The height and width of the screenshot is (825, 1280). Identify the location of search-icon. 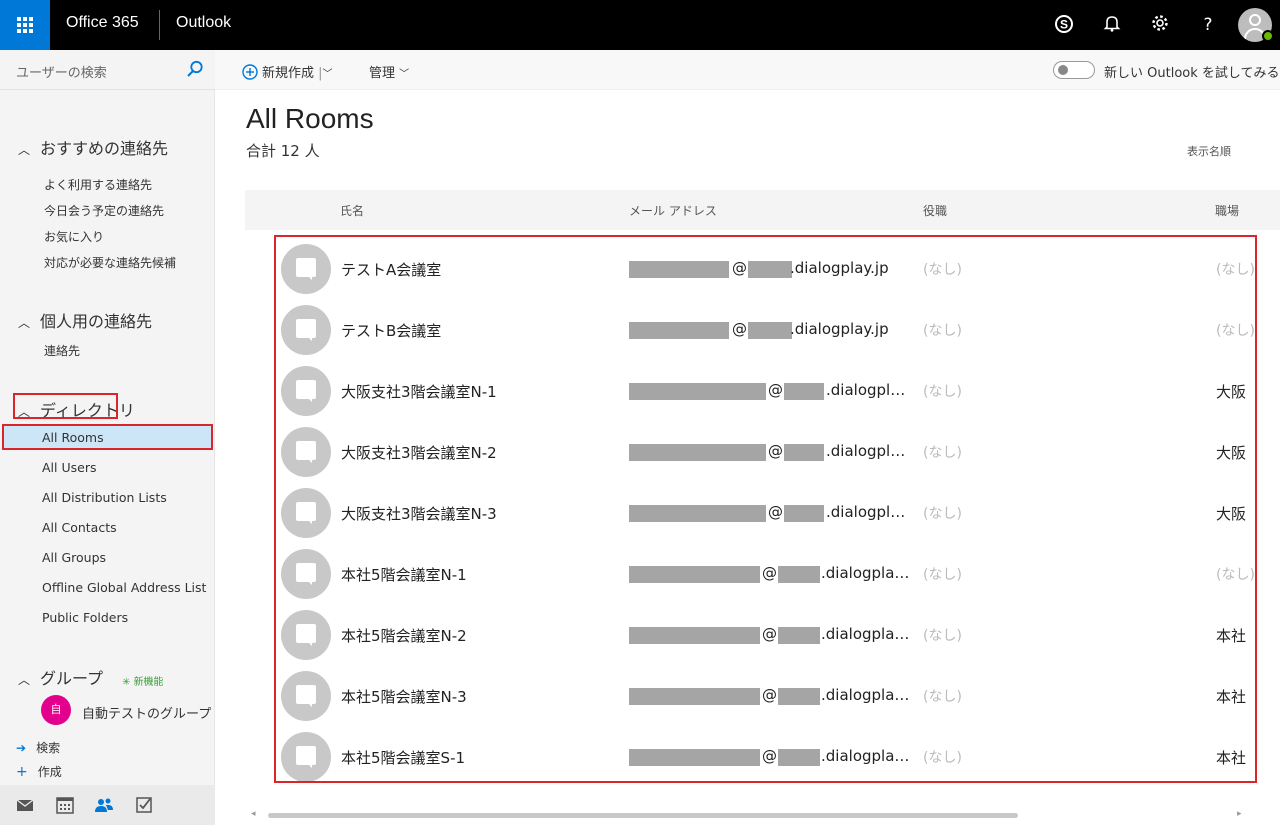
(195, 69).